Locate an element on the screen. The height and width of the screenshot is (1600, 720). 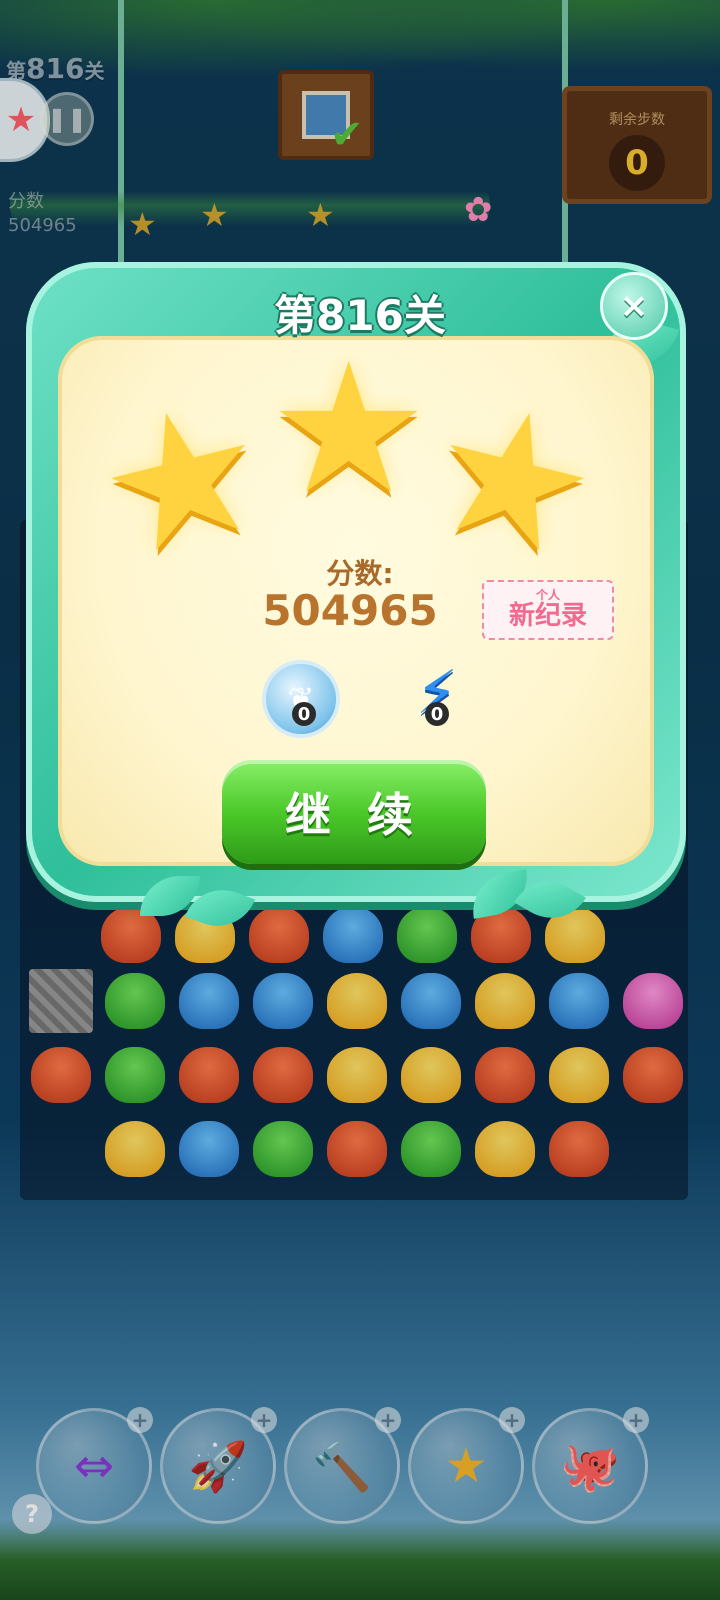
bolt-reward-count: 0 is located at coordinates (437, 714).